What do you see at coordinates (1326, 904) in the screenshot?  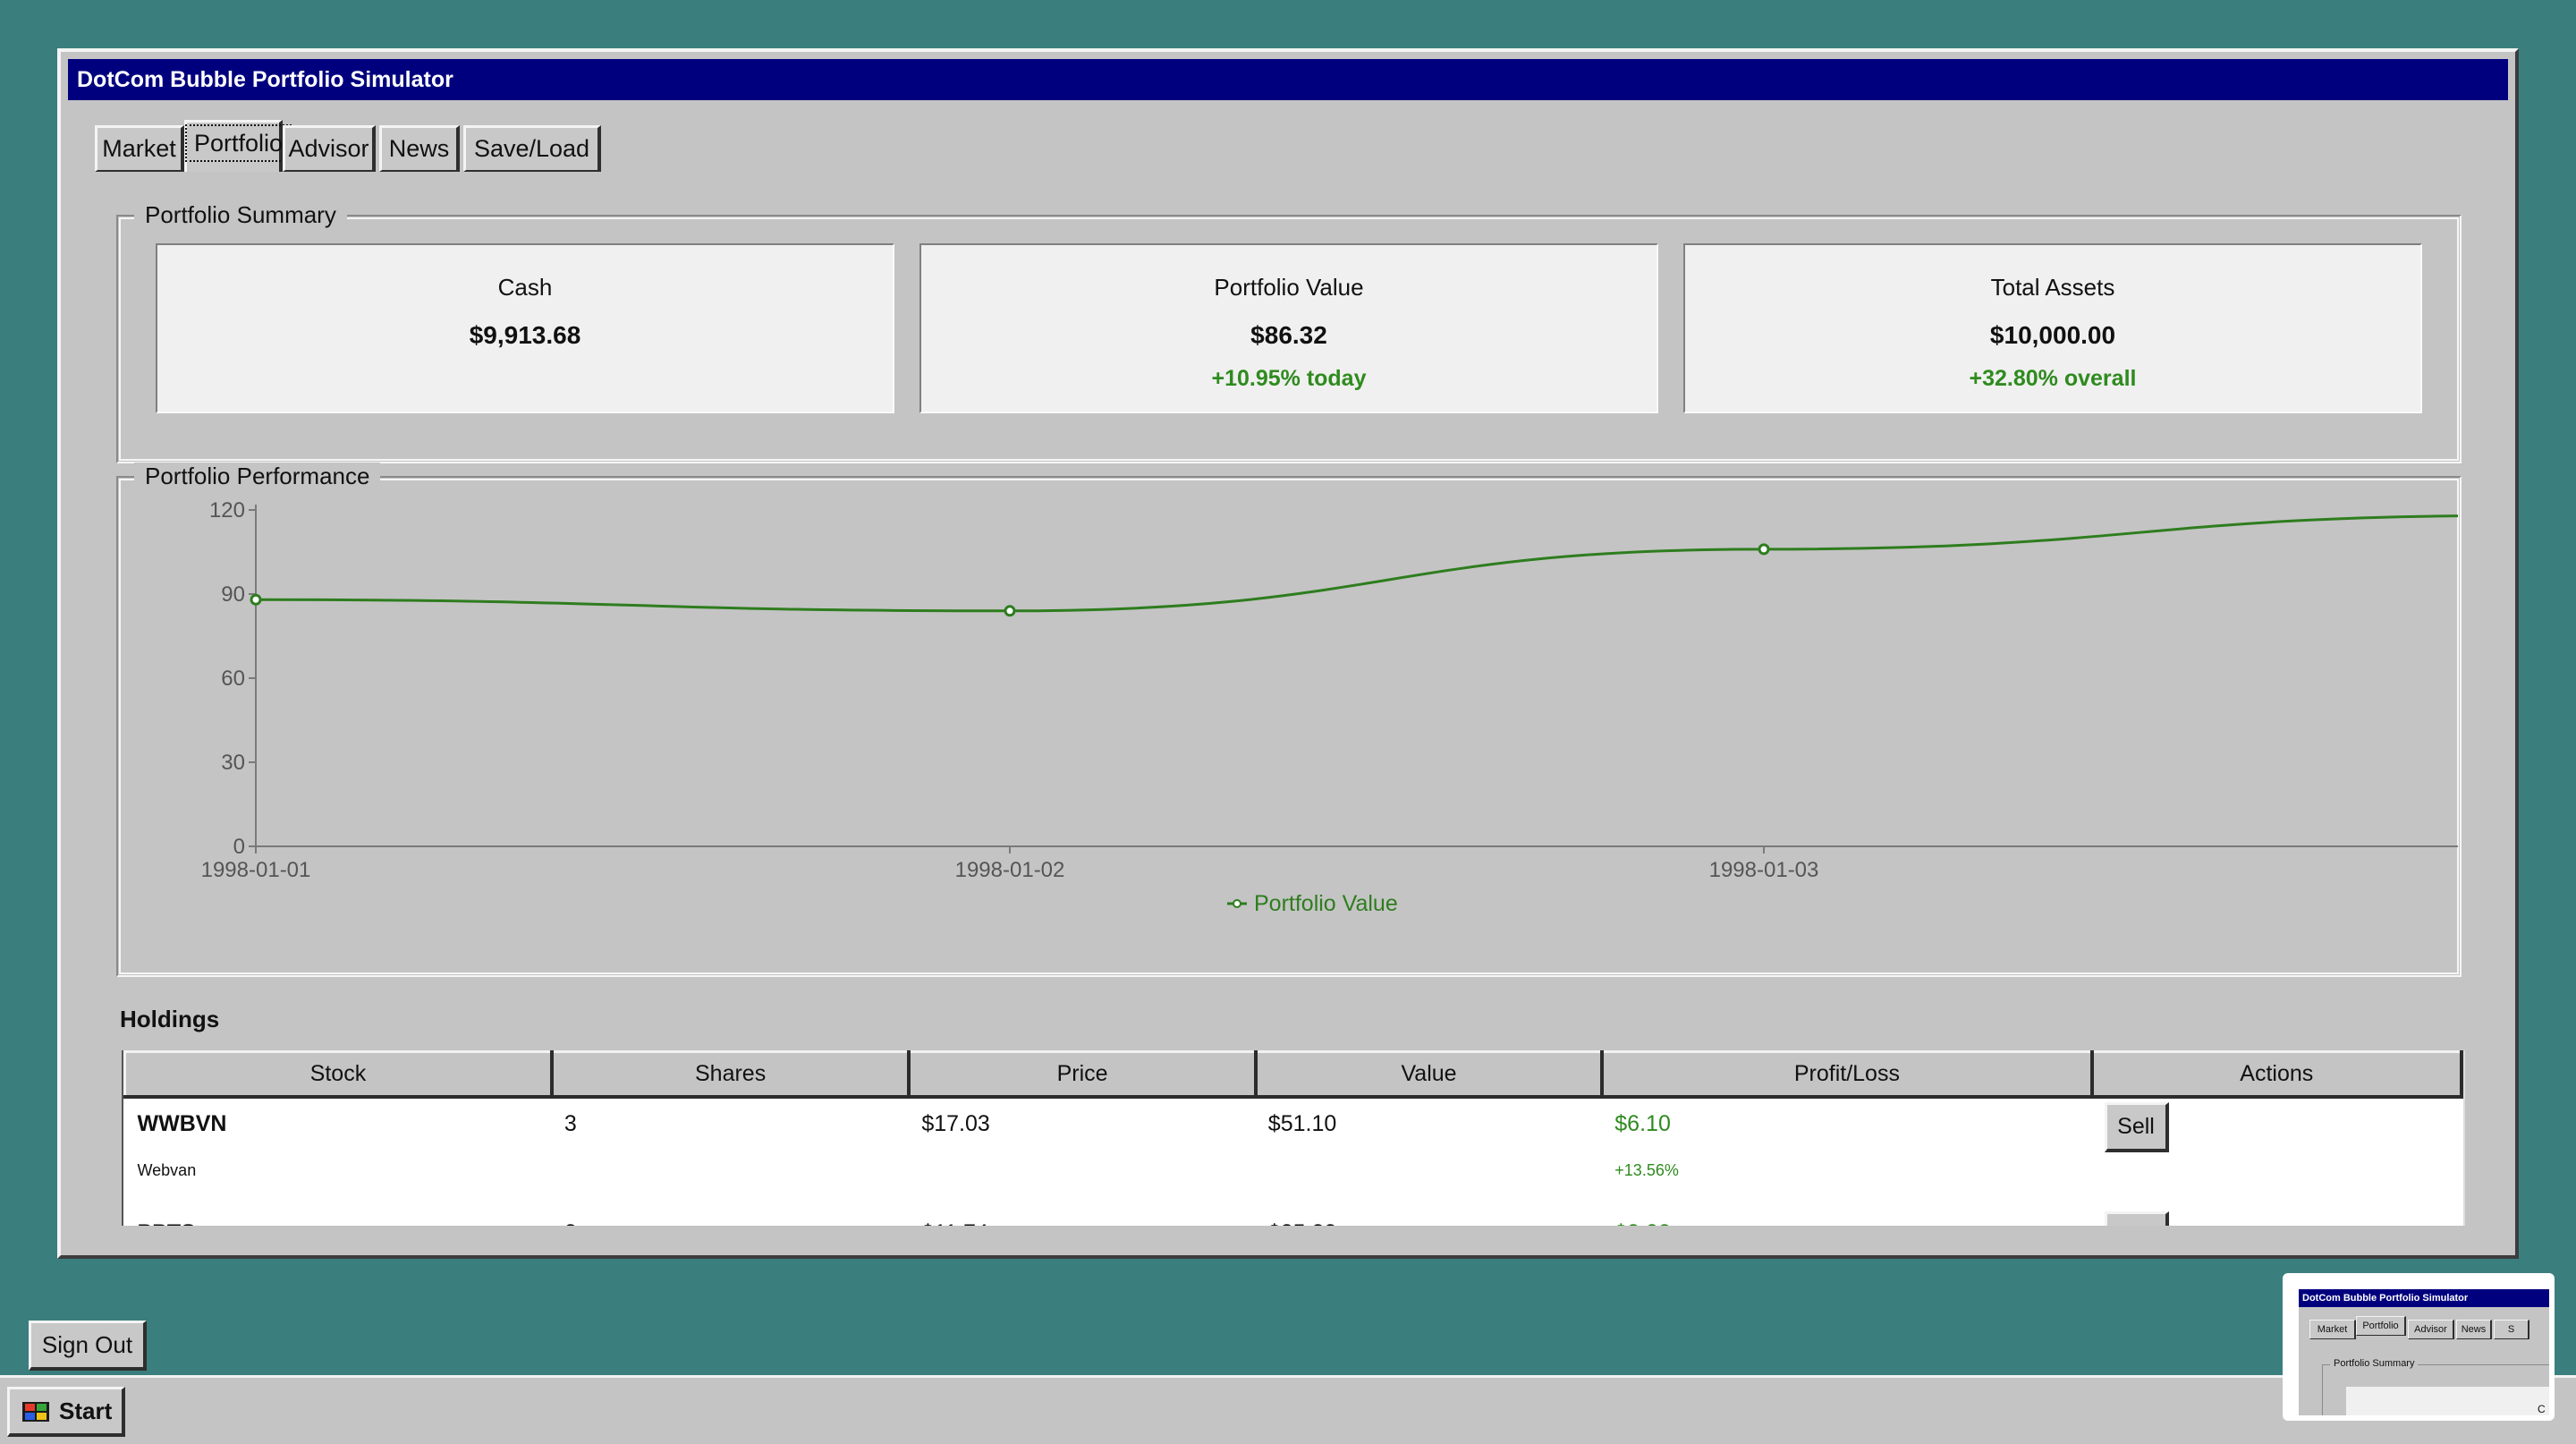 I see `legend-label: Portfolio Value` at bounding box center [1326, 904].